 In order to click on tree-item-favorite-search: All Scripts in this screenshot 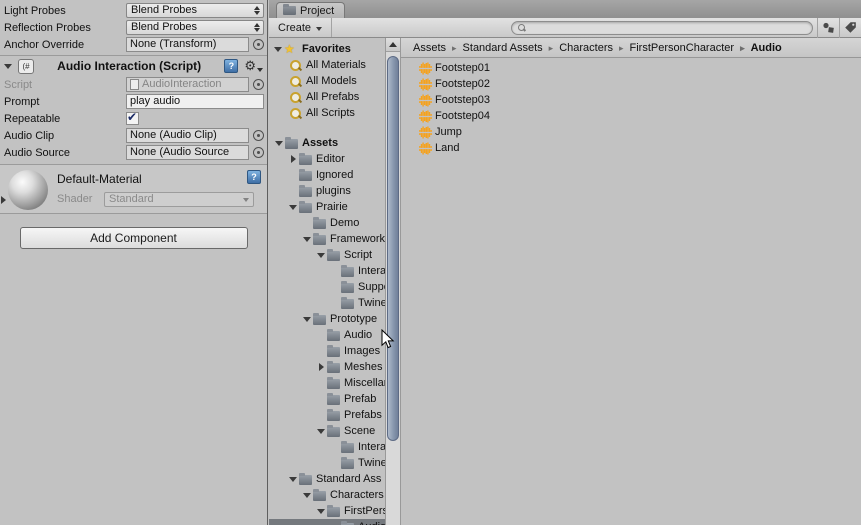, I will do `click(327, 113)`.